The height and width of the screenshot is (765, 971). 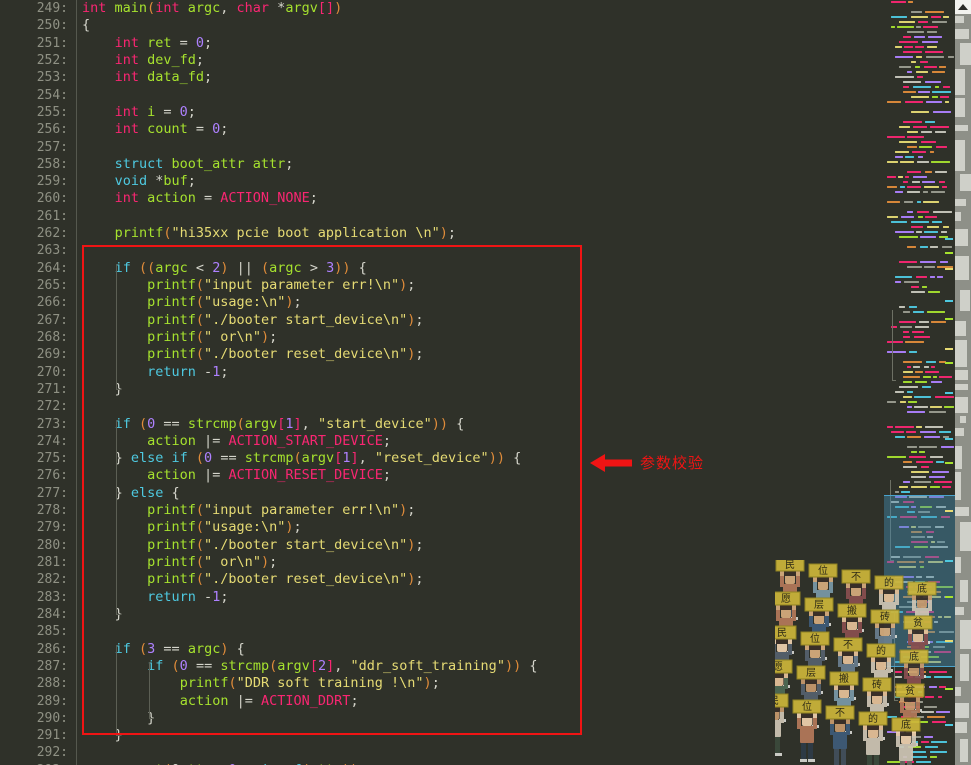 What do you see at coordinates (52, 285) in the screenshot?
I see `line-number: 265:` at bounding box center [52, 285].